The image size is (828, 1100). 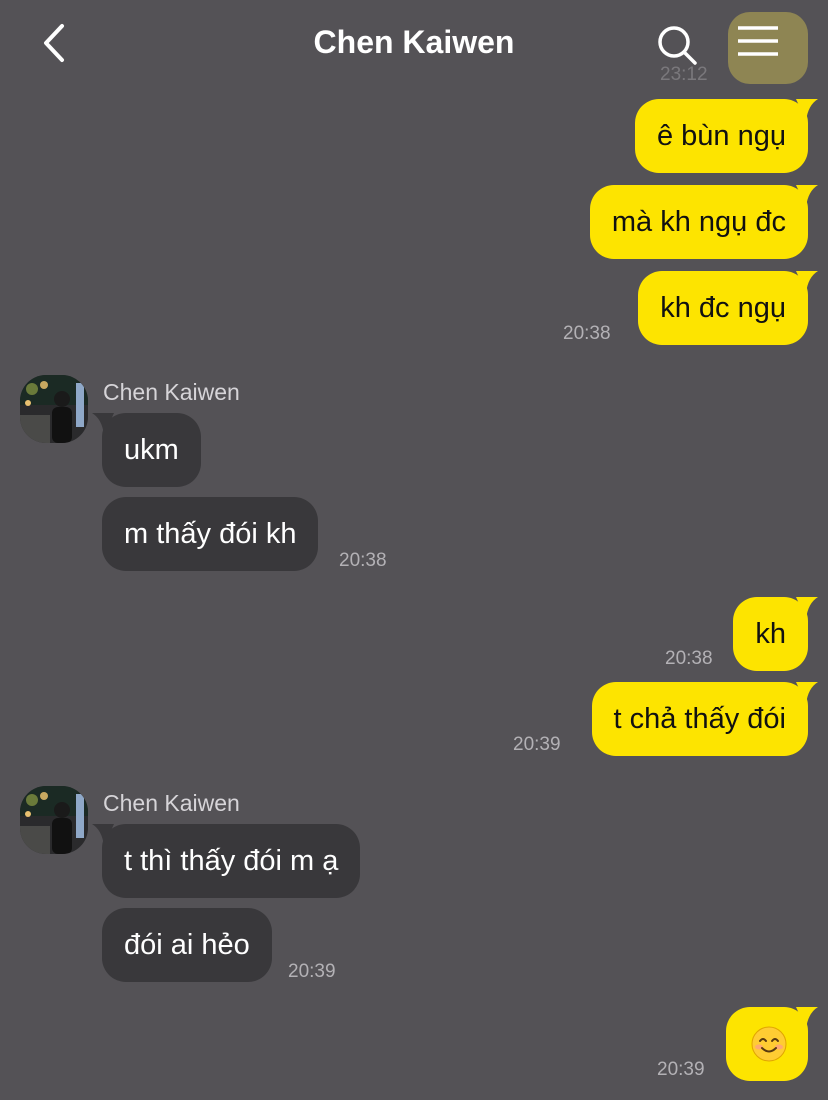 I want to click on message-text: ê bùn ngụ, so click(x=721, y=136).